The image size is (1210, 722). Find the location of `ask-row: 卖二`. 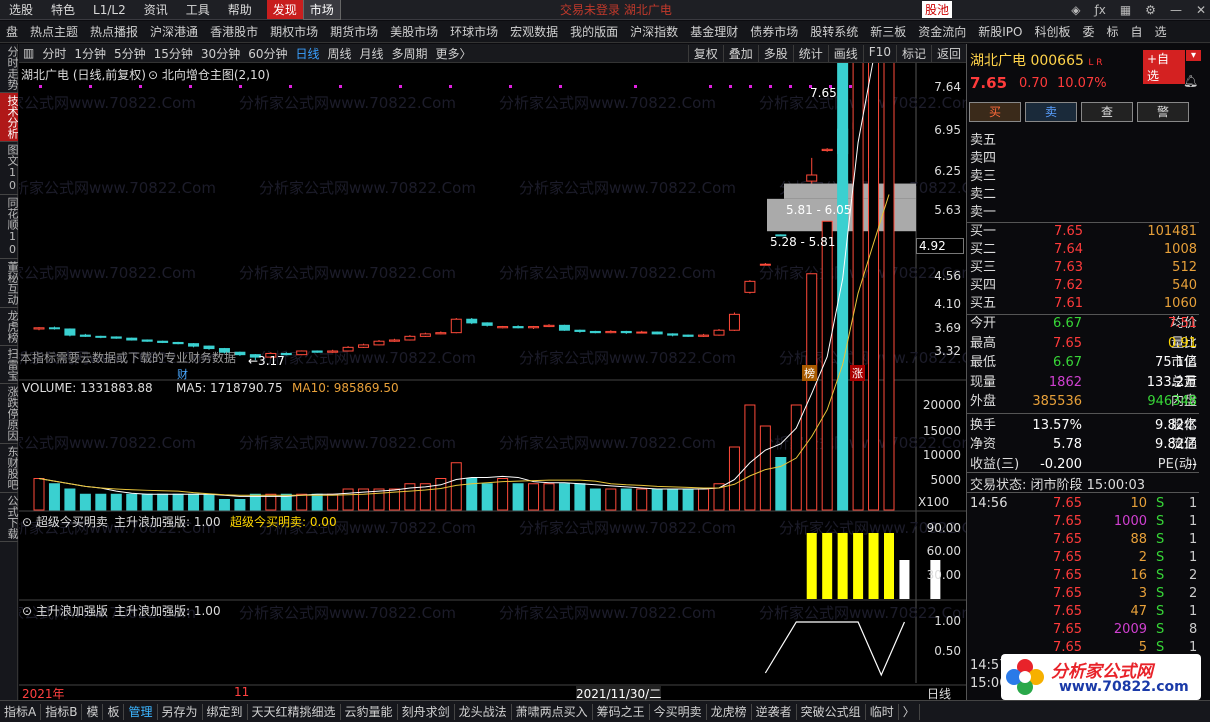

ask-row: 卖二 is located at coordinates (1083, 195).